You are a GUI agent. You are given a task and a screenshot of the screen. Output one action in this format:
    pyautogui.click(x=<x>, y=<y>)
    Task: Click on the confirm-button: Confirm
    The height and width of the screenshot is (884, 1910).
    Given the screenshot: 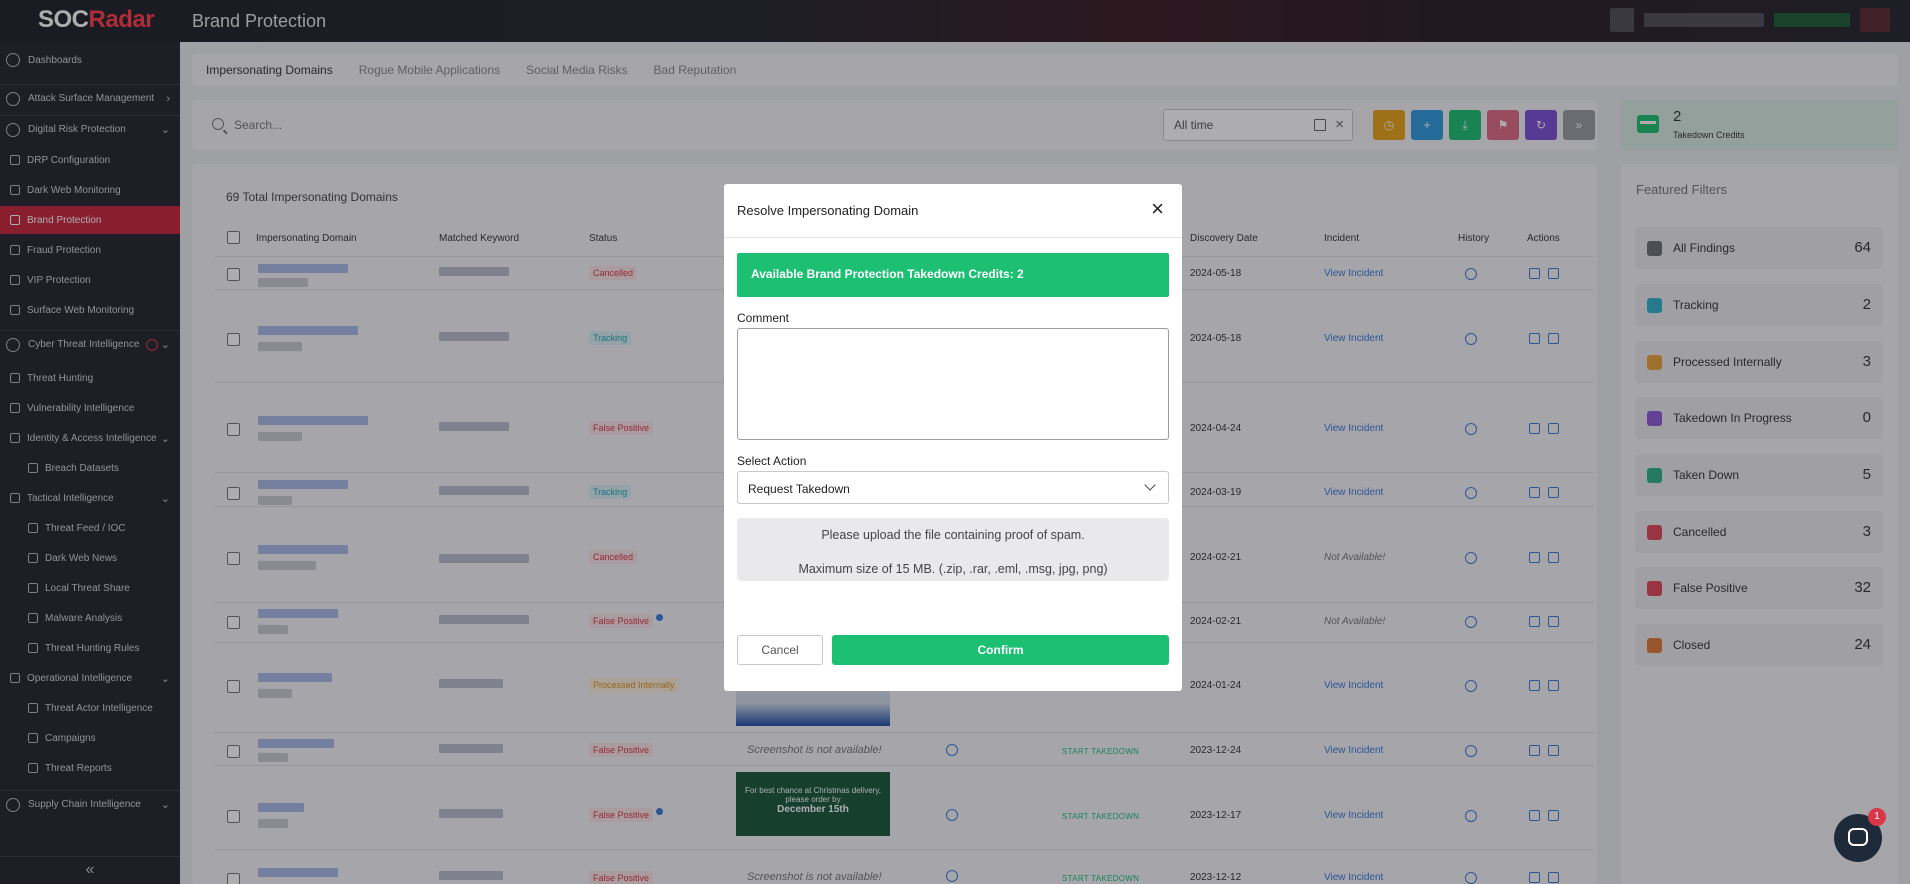 What is the action you would take?
    pyautogui.click(x=1000, y=650)
    